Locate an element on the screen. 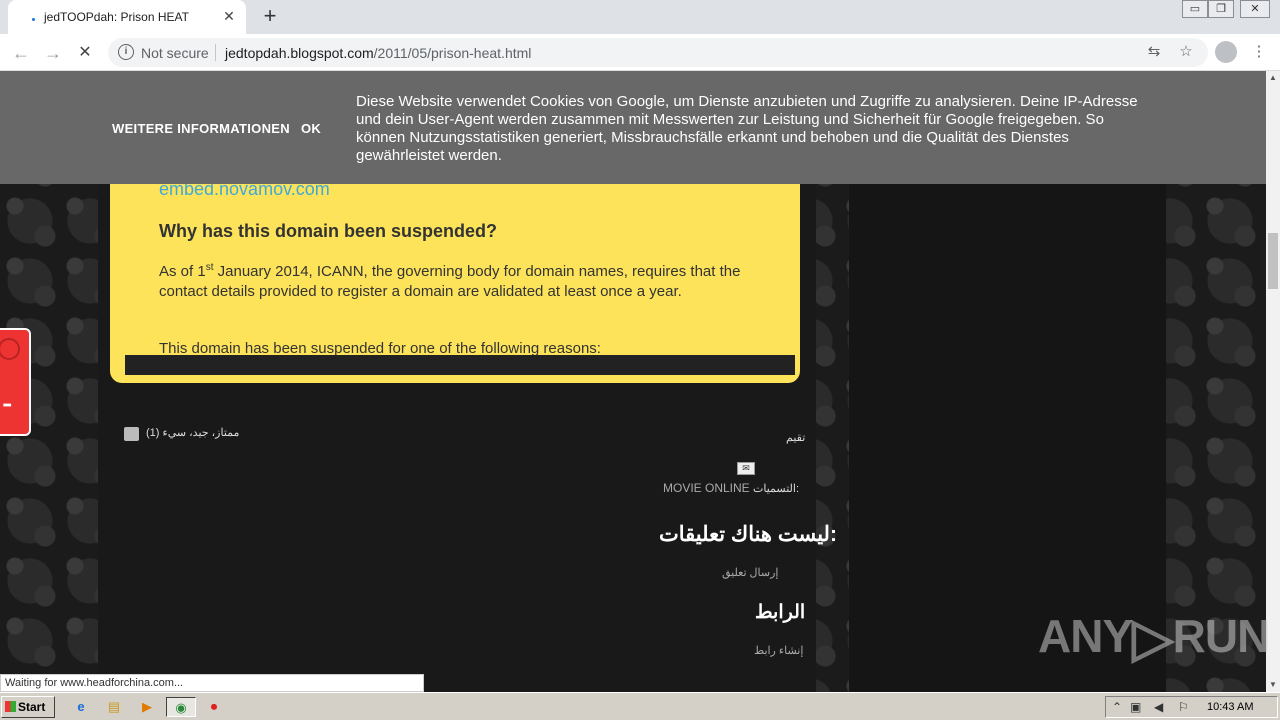 The height and width of the screenshot is (720, 1280). browser-tab: jedTOOPdah: Prison HEAT ✕ is located at coordinates (127, 17).